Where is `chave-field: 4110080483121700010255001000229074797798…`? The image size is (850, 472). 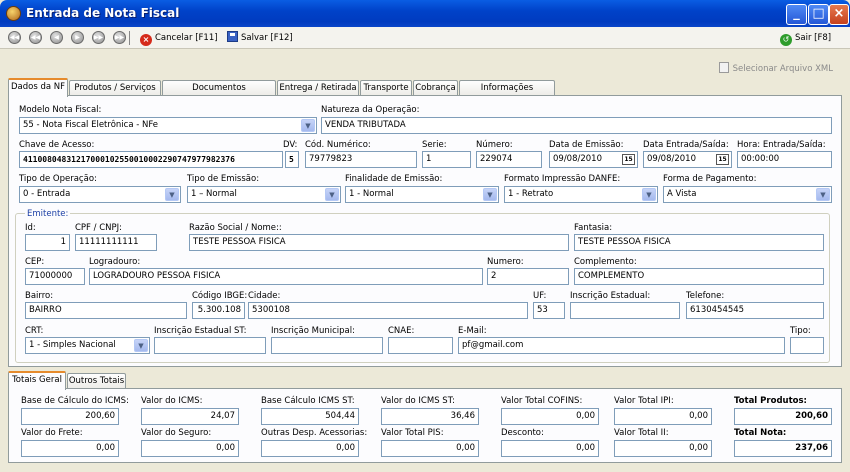 chave-field: 4110080483121700010255001000229074797798… is located at coordinates (151, 159).